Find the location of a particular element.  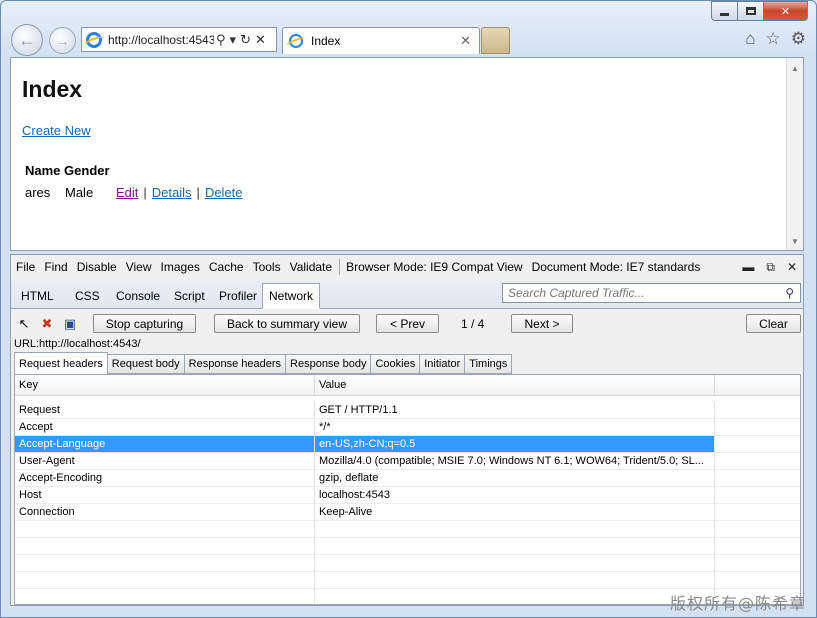

subtab-initiator: Initiator is located at coordinates (443, 364).